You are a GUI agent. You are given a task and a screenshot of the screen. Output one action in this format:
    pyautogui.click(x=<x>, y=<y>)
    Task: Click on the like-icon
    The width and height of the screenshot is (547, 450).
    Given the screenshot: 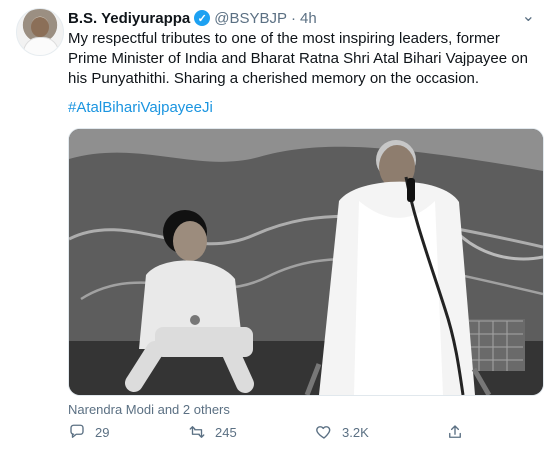 What is the action you would take?
    pyautogui.click(x=323, y=432)
    